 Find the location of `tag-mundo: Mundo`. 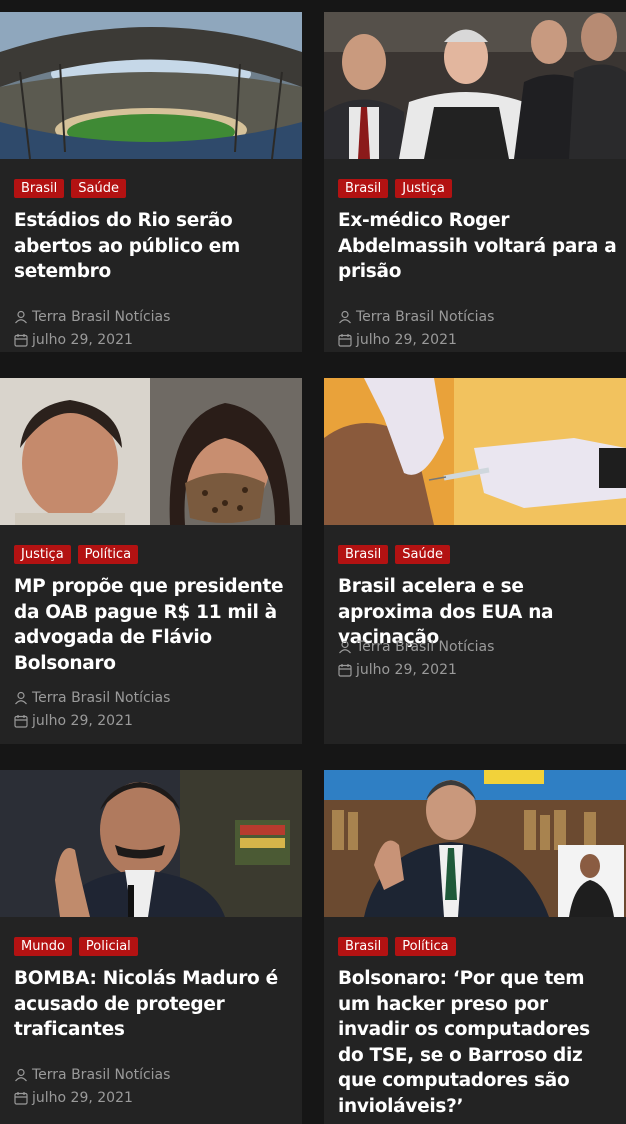

tag-mundo: Mundo is located at coordinates (43, 946).